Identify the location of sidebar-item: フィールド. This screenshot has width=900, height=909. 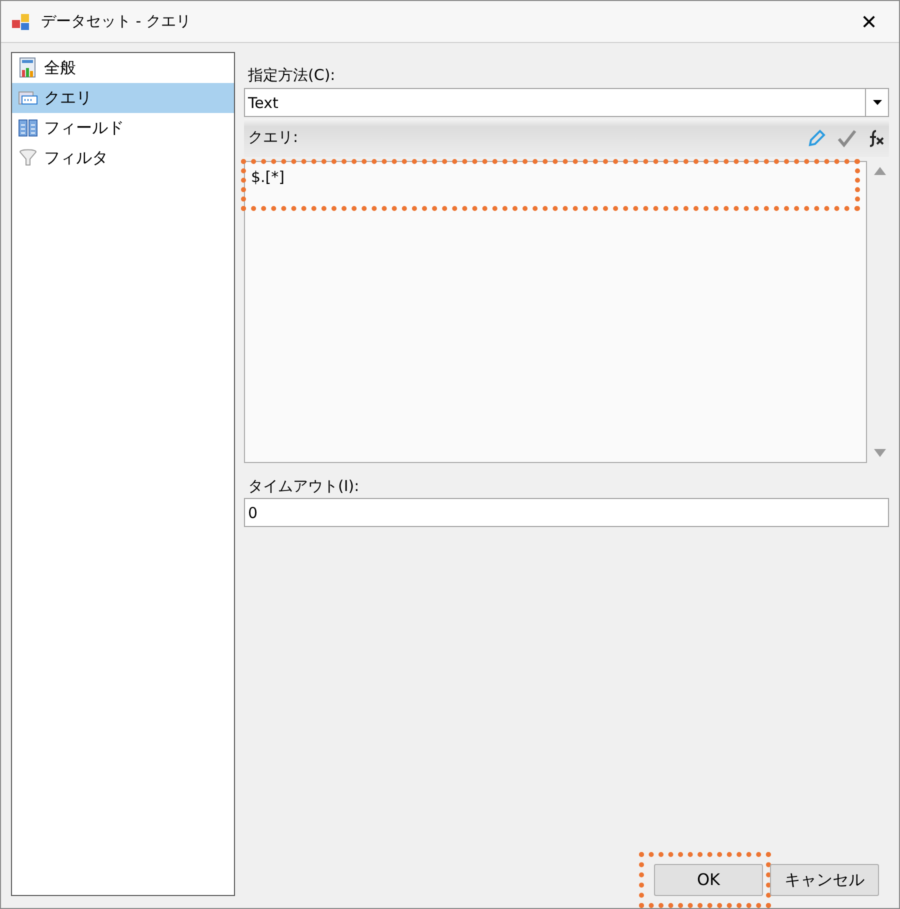
(123, 128).